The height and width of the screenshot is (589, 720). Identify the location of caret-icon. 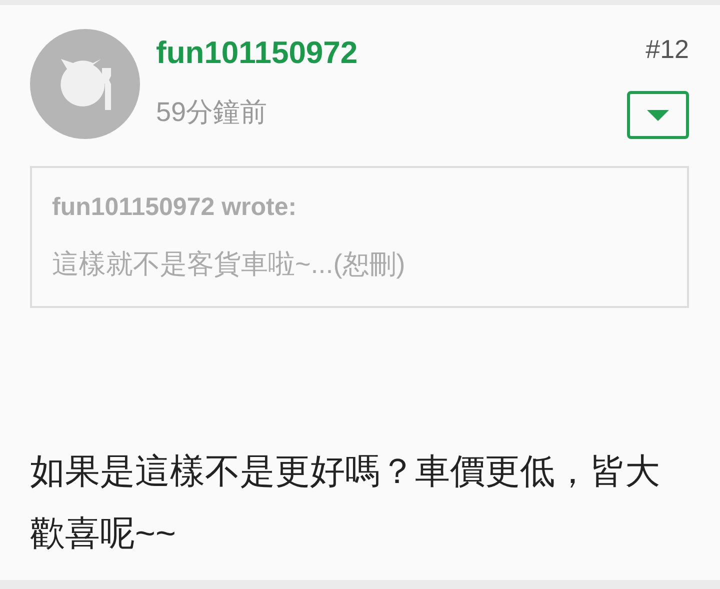
(658, 115).